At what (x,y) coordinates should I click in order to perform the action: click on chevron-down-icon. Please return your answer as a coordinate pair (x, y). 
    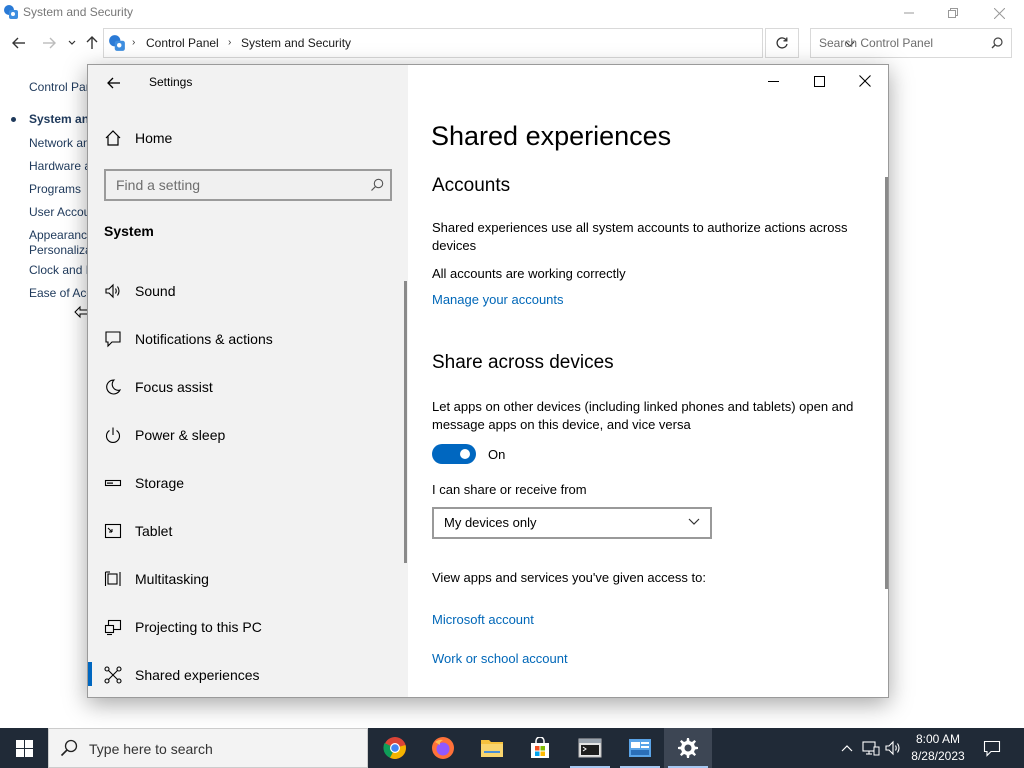
    Looking at the image, I should click on (694, 522).